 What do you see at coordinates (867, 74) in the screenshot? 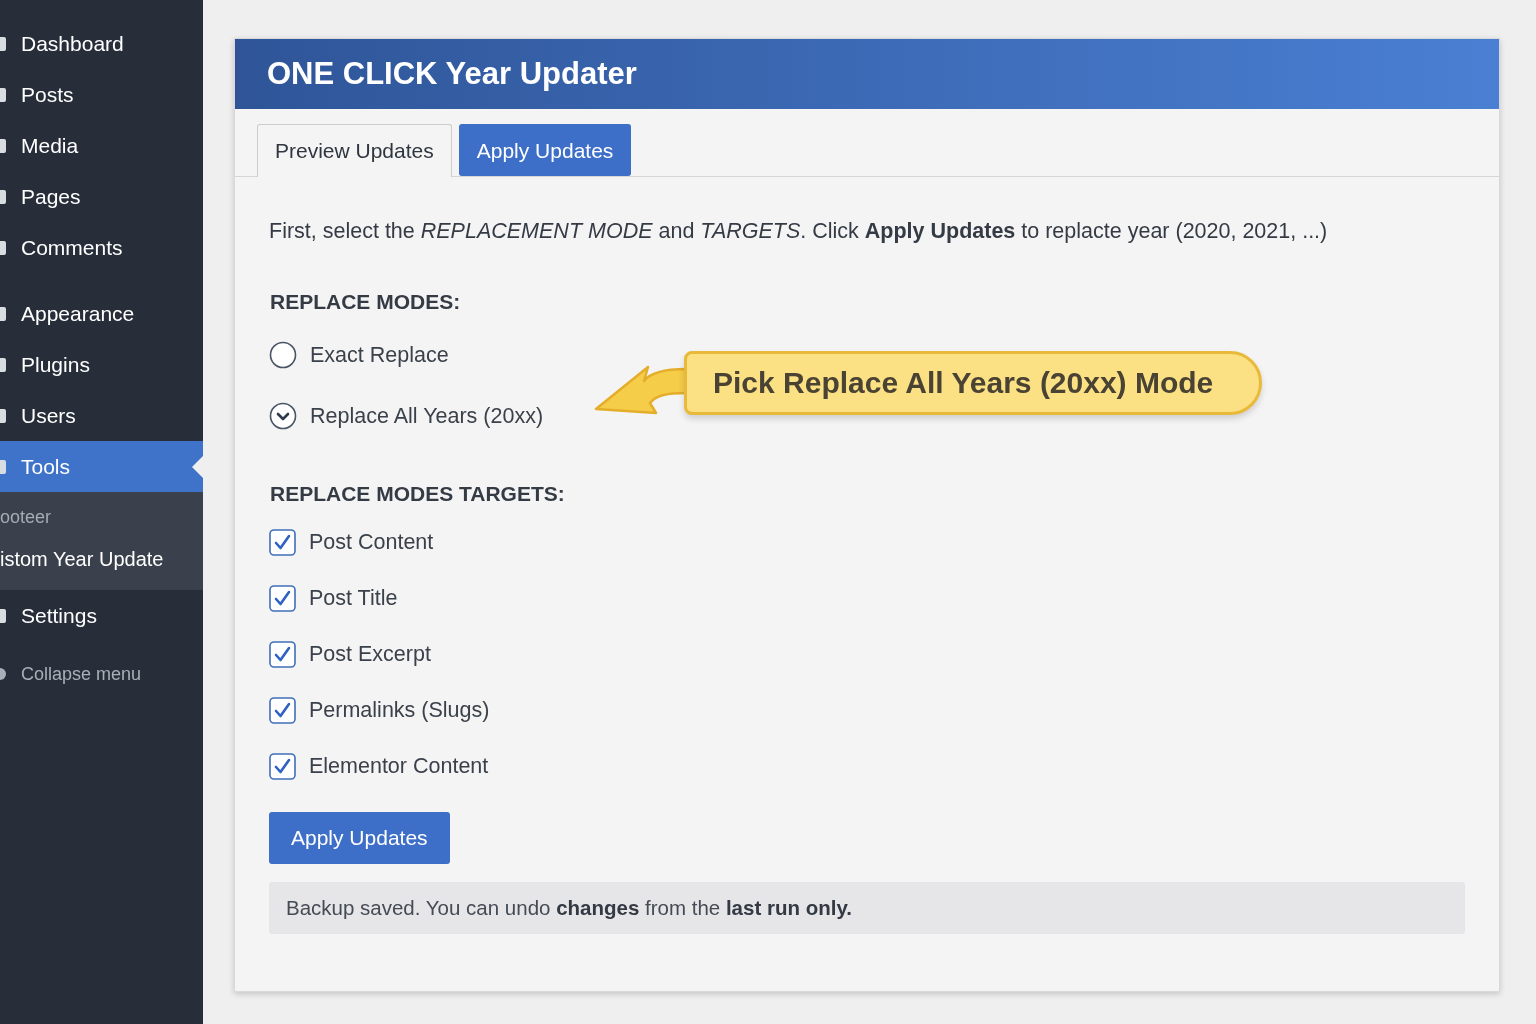
I see `panel-title: ONE CLICK Year Updater` at bounding box center [867, 74].